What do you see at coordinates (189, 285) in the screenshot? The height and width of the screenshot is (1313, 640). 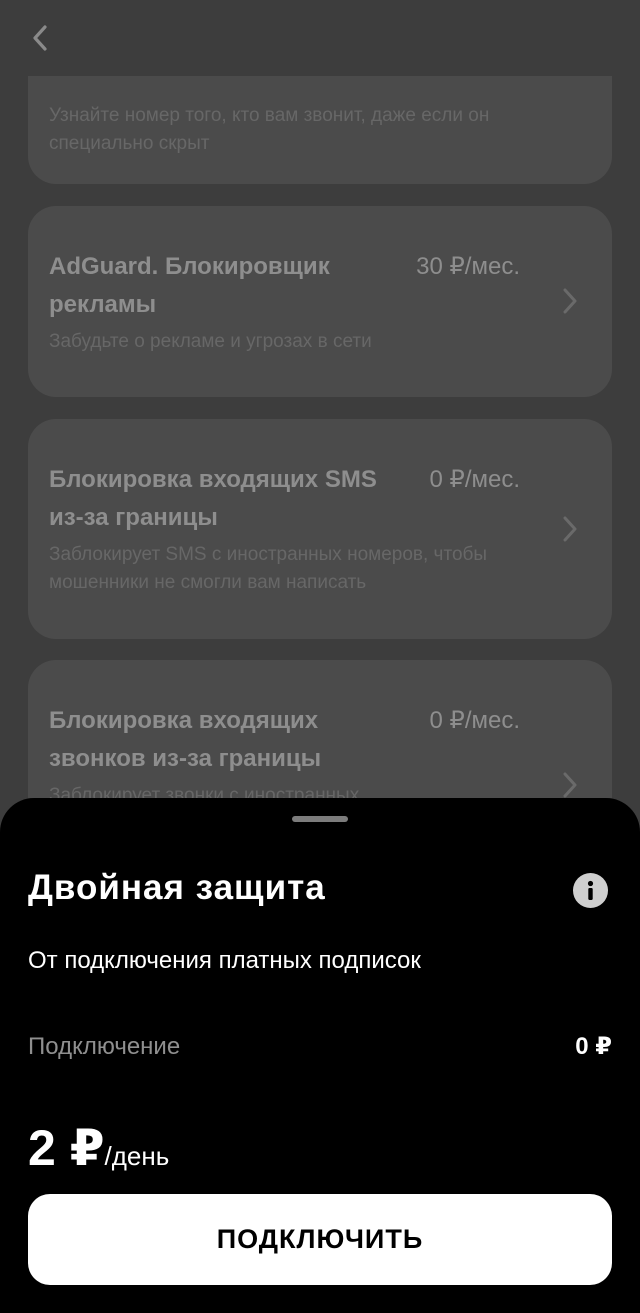 I see `service-title: AdGuard. Блокировщик рекламы` at bounding box center [189, 285].